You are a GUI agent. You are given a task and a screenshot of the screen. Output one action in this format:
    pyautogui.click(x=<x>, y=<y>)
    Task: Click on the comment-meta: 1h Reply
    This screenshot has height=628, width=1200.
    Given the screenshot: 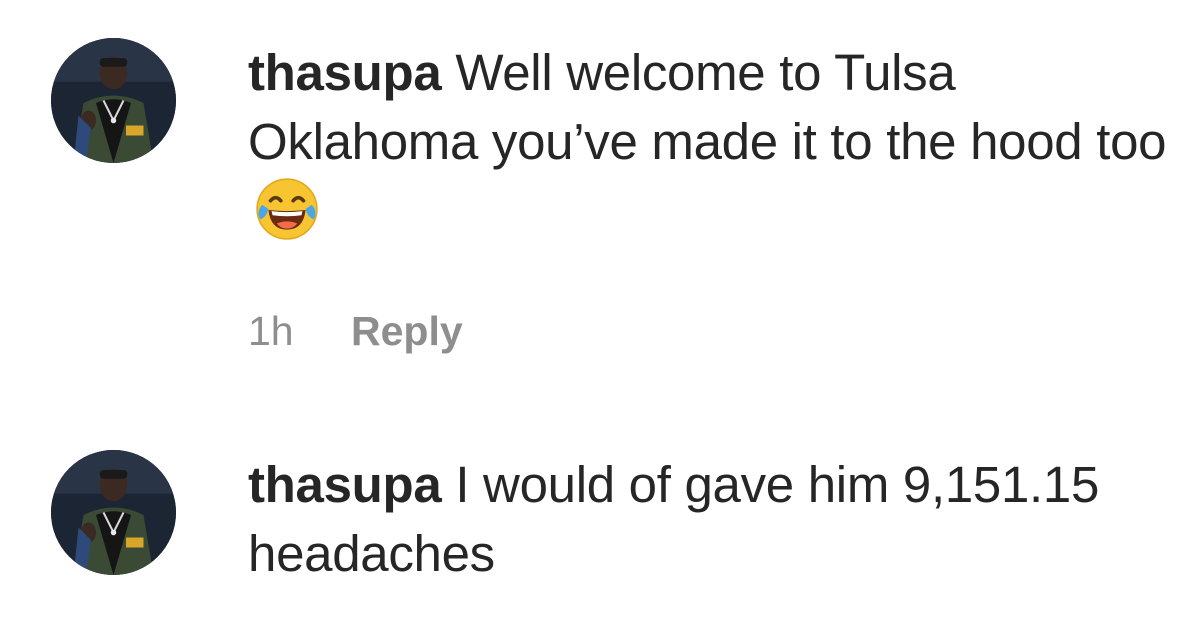 What is the action you would take?
    pyautogui.click(x=355, y=331)
    